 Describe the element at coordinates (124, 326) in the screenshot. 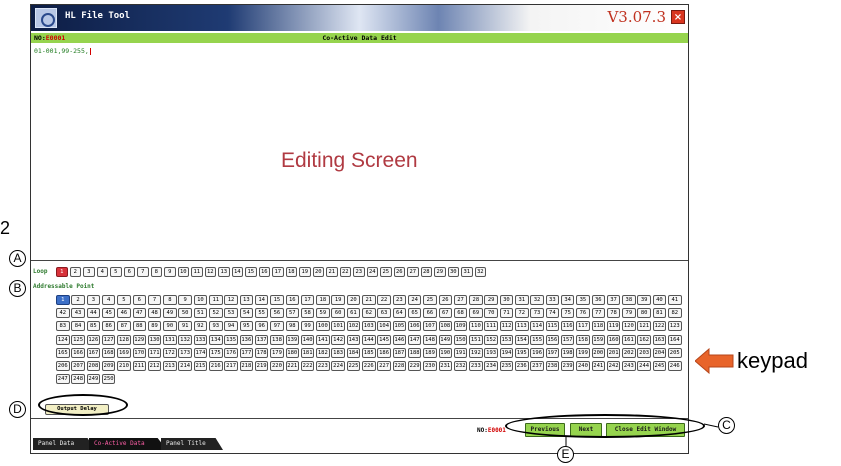

I see `addressable-point-key-87: 87` at that location.